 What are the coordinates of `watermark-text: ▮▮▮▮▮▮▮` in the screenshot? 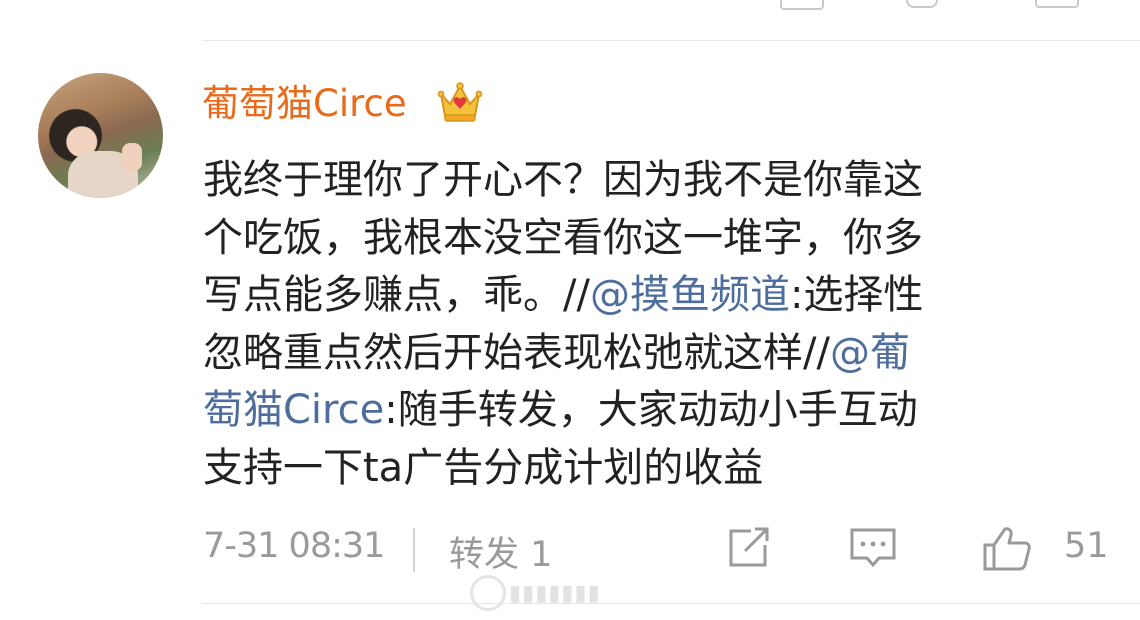 It's located at (555, 593).